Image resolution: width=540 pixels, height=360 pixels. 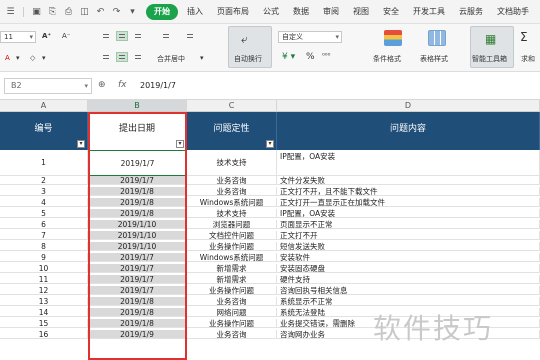 I want to click on cell-content: 系统显示不正常, so click(x=408, y=301).